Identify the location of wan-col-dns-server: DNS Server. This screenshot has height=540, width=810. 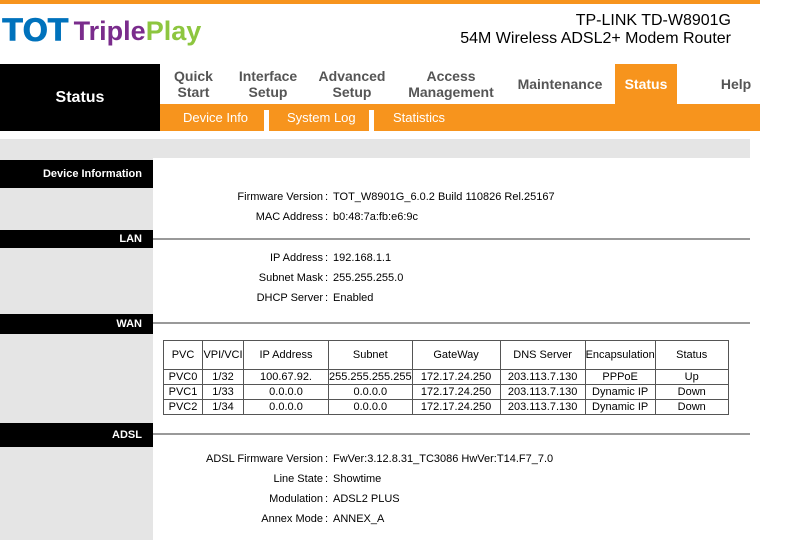
(542, 355).